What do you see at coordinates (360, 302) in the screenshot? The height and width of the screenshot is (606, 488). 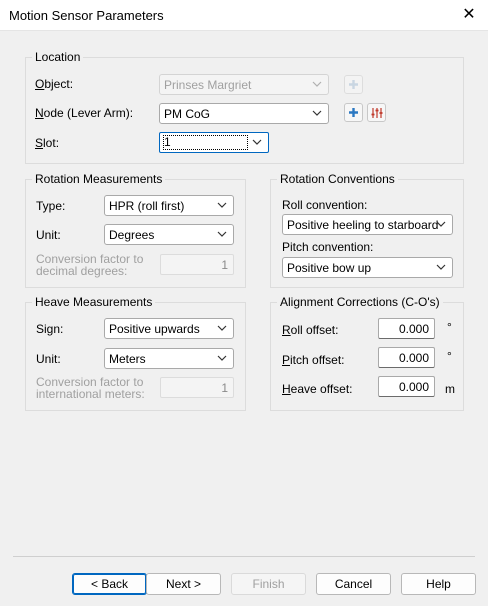 I see `alignment-corrections-title: Alignment Corrections (C-O's)` at bounding box center [360, 302].